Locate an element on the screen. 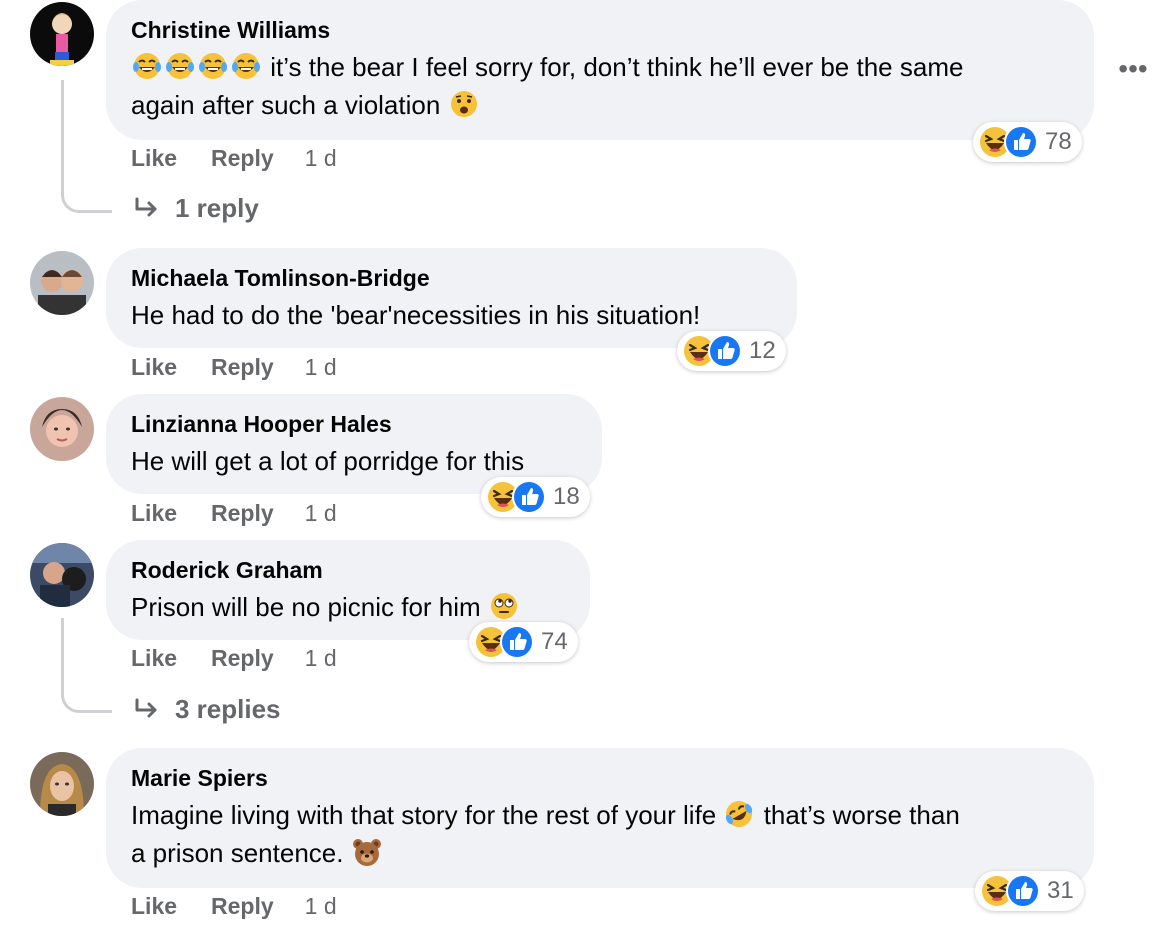 Image resolution: width=1176 pixels, height=926 pixels. reaction-summary: 78 is located at coordinates (1027, 142).